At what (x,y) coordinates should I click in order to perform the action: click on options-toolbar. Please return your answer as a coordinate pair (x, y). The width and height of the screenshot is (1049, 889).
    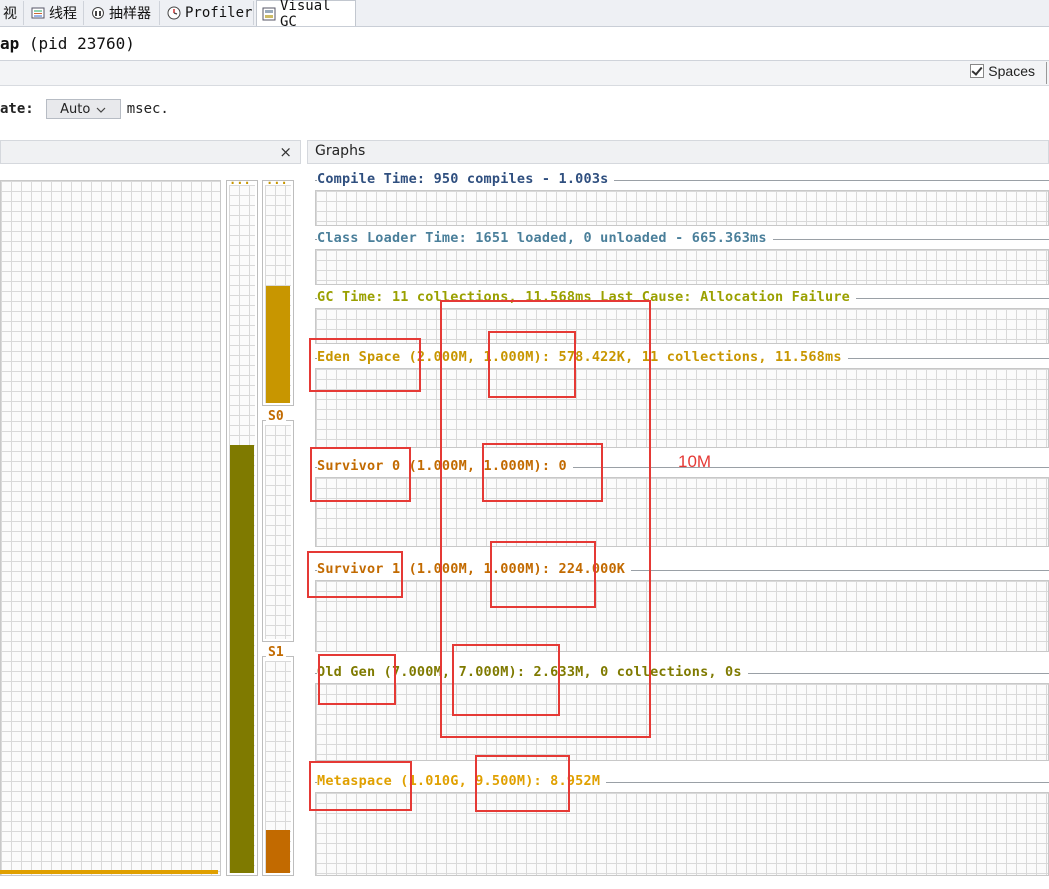
    Looking at the image, I should click on (524, 73).